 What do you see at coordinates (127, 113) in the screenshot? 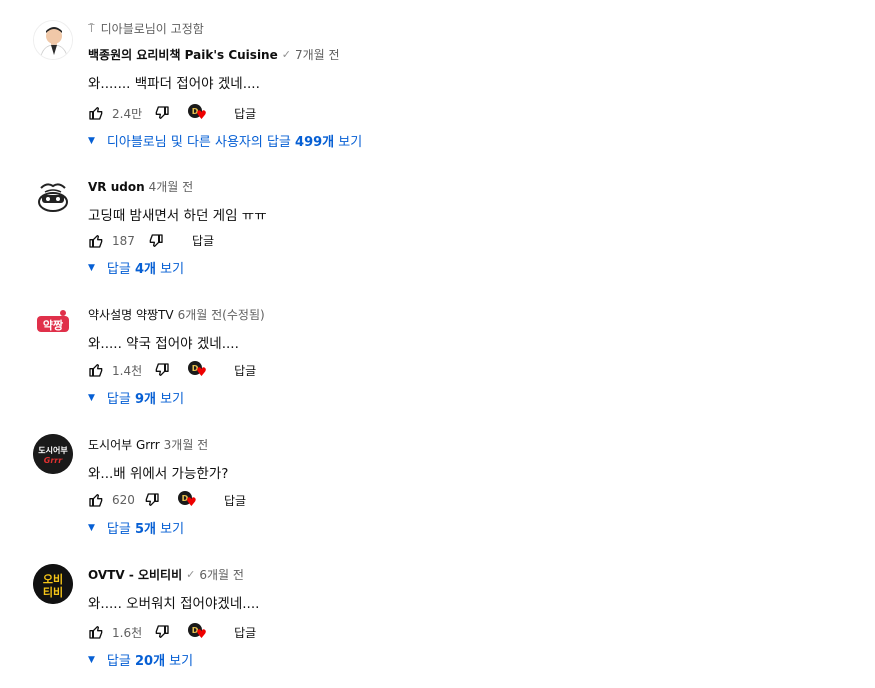
I see `like-count: 2.4만` at bounding box center [127, 113].